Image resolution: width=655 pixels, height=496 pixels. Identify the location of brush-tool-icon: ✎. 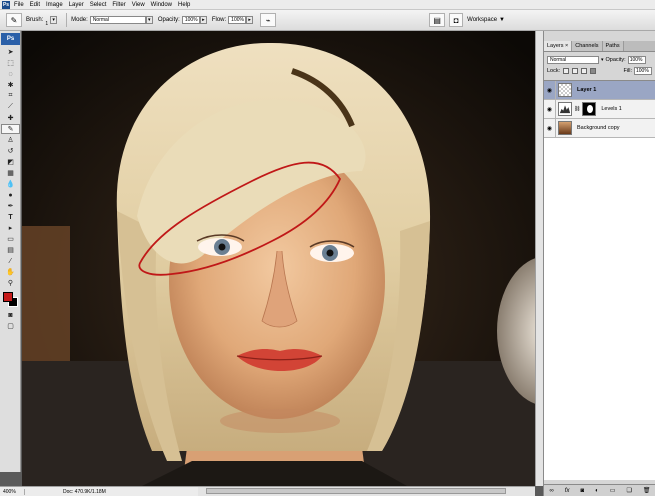
(10, 129).